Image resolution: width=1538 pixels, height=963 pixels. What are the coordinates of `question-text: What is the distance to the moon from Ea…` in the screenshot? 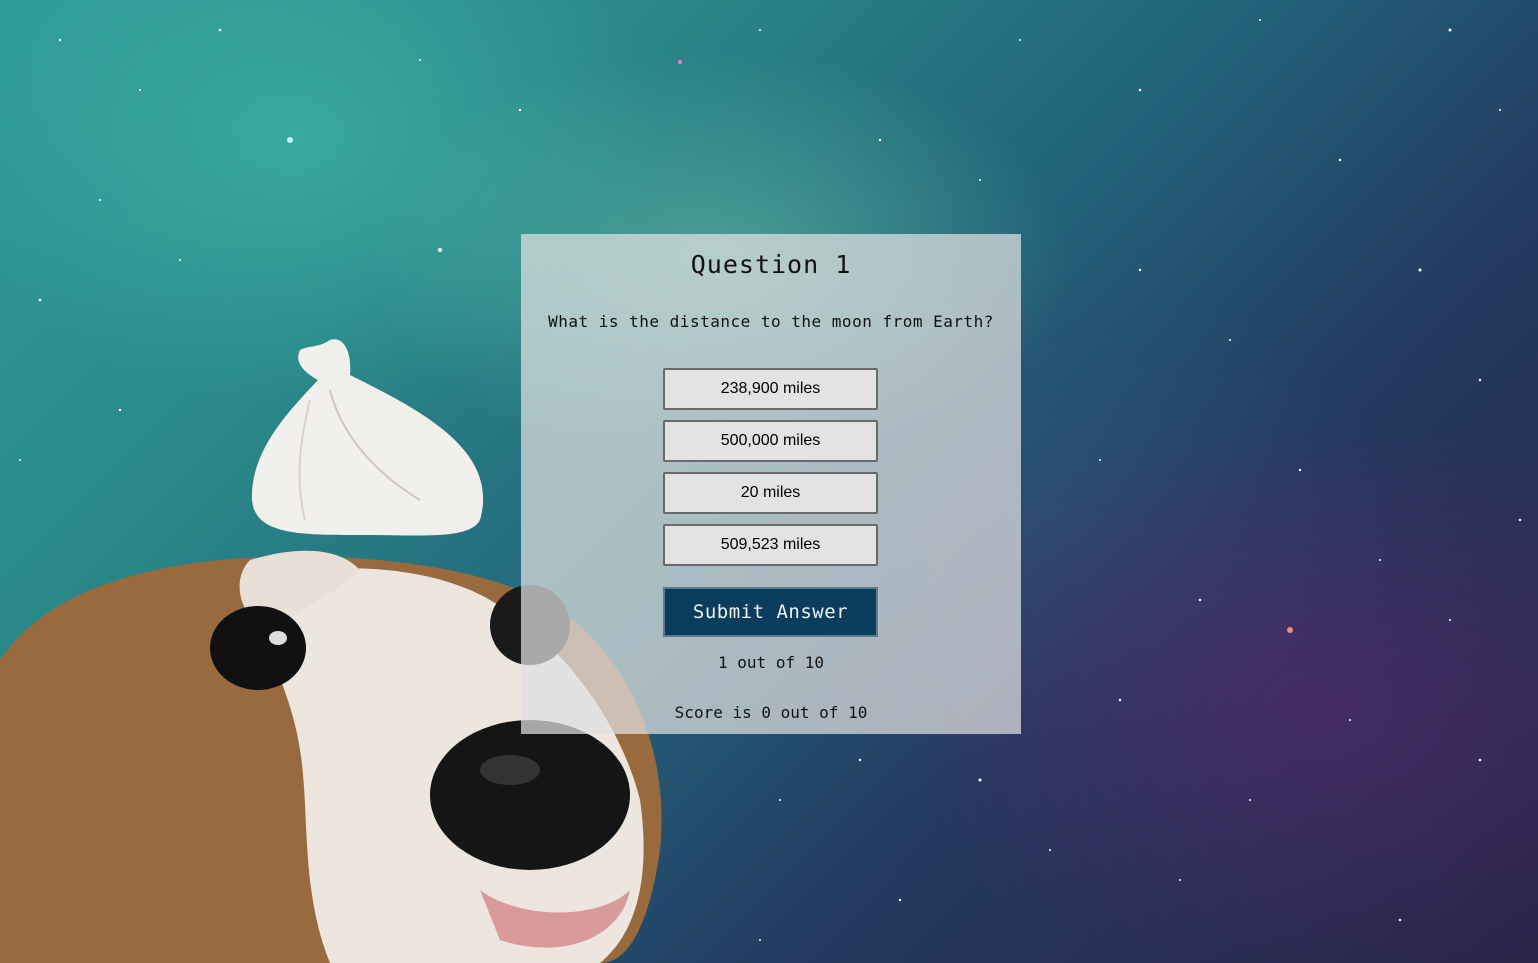 It's located at (771, 321).